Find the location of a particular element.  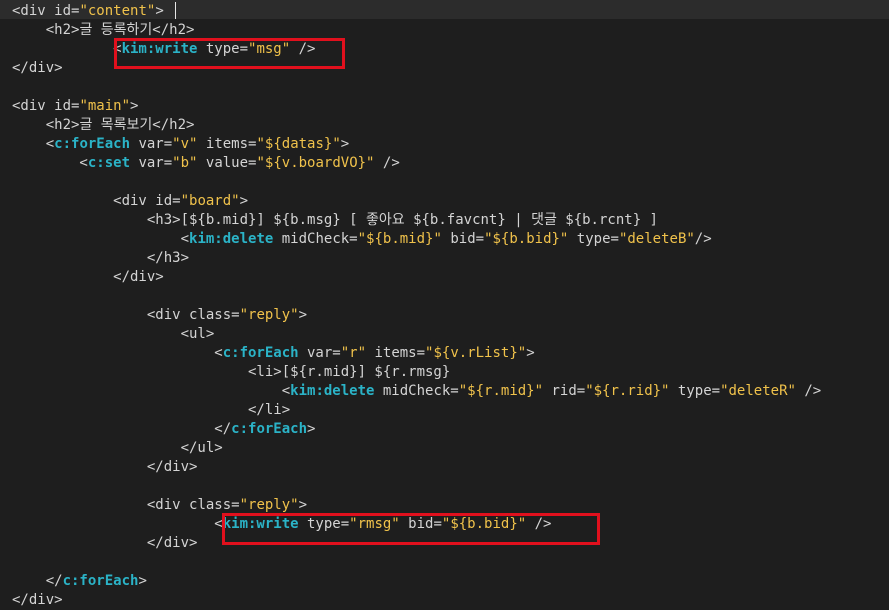

code-line: </h3> is located at coordinates (100, 258).